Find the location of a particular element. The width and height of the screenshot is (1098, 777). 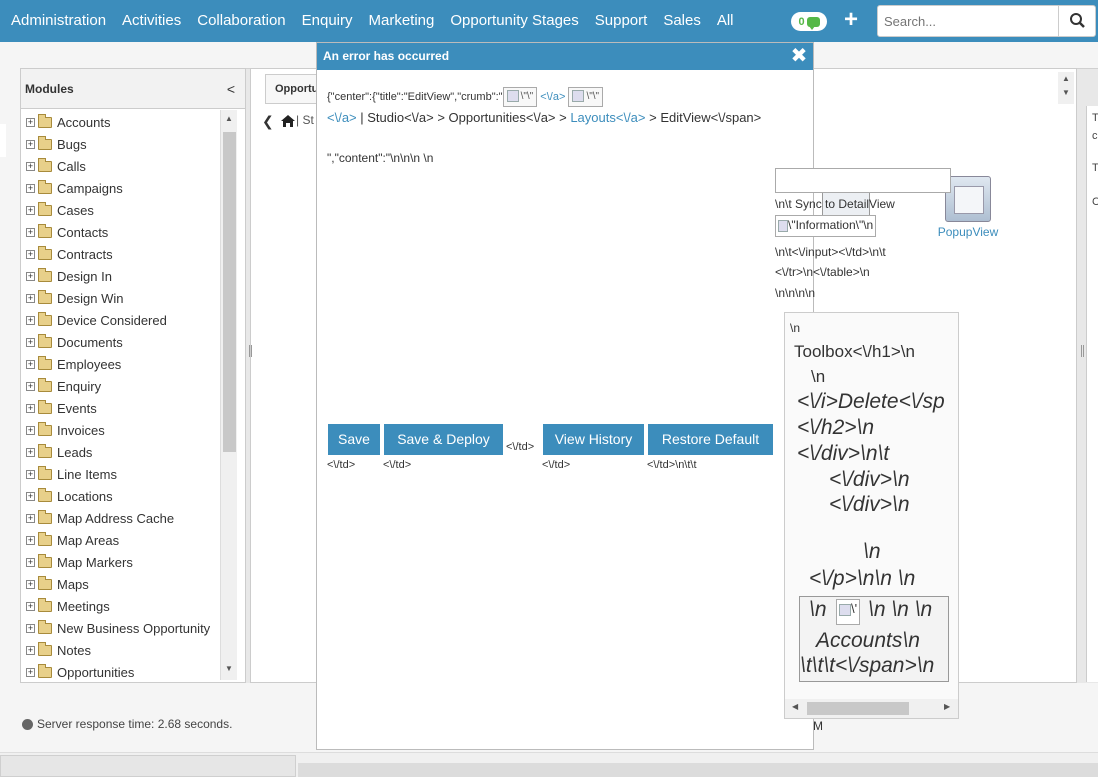

module-tree-item: + Notes is located at coordinates (132, 650).